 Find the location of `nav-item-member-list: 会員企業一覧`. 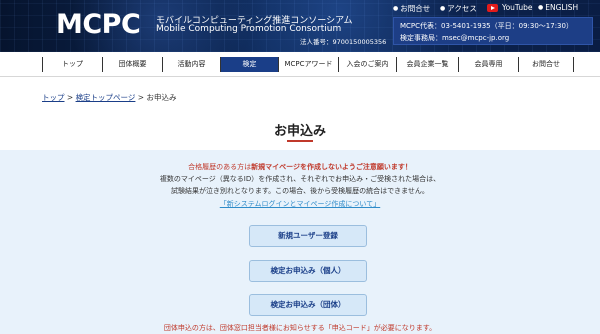

nav-item-member-list: 会員企業一覧 is located at coordinates (427, 64).